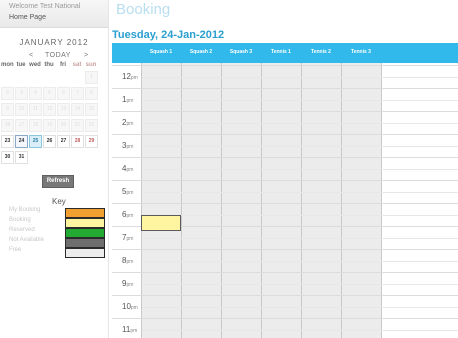 The width and height of the screenshot is (458, 338). Describe the element at coordinates (77, 65) in the screenshot. I see `calendar-weekday-sat: sat` at that location.